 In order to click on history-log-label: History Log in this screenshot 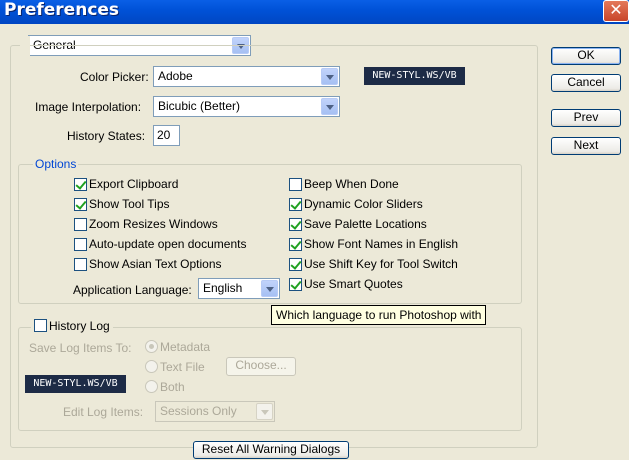, I will do `click(79, 326)`.